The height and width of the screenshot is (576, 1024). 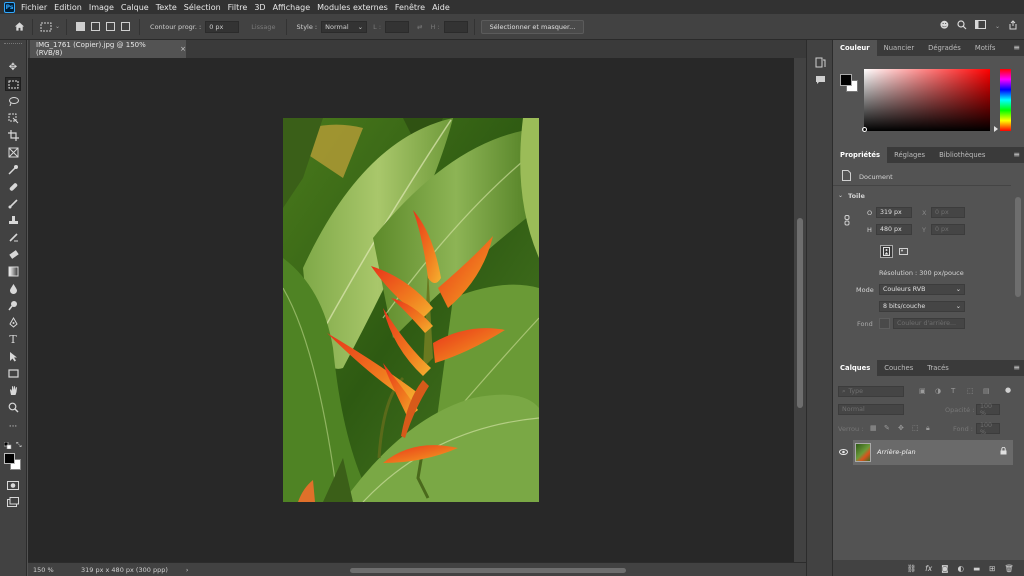 What do you see at coordinates (976, 568) in the screenshot?
I see `group-icon: ▬` at bounding box center [976, 568].